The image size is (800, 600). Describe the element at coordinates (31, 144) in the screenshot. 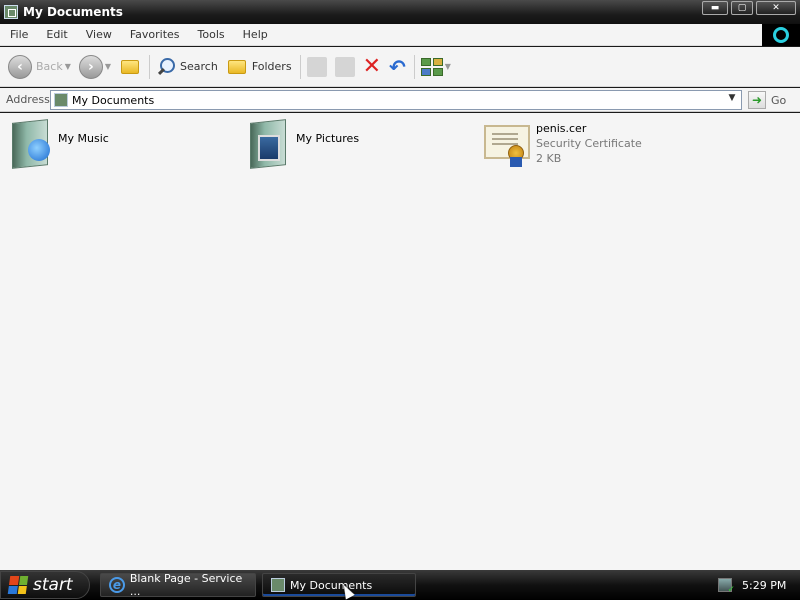

I see `music-folder-icon` at that location.